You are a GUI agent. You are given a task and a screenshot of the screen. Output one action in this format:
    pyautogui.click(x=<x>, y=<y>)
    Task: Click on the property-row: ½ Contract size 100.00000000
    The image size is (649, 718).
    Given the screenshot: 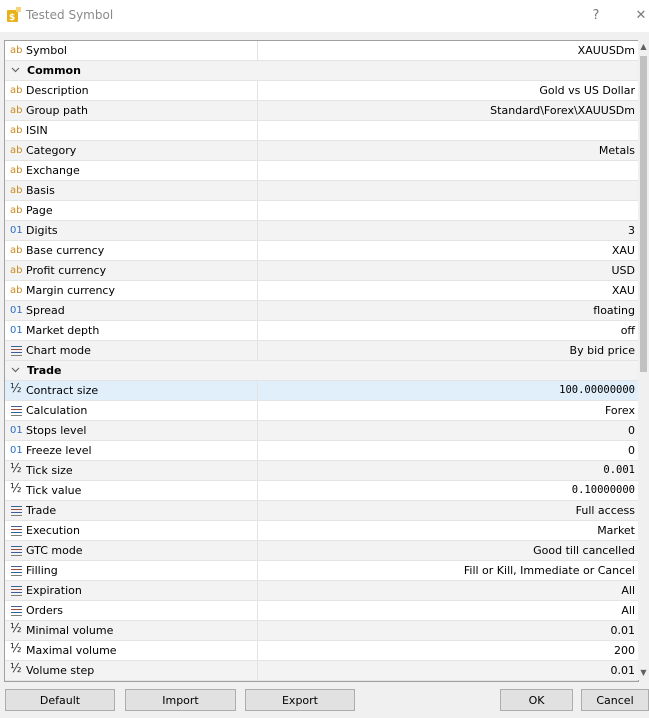 What is the action you would take?
    pyautogui.click(x=321, y=391)
    